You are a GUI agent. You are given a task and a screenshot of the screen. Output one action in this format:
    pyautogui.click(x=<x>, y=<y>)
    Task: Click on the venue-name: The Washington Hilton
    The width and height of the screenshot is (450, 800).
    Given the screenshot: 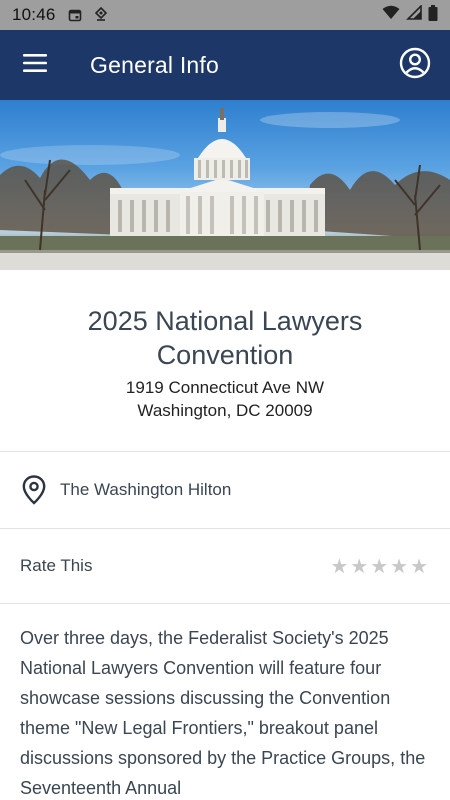 What is the action you would take?
    pyautogui.click(x=146, y=489)
    